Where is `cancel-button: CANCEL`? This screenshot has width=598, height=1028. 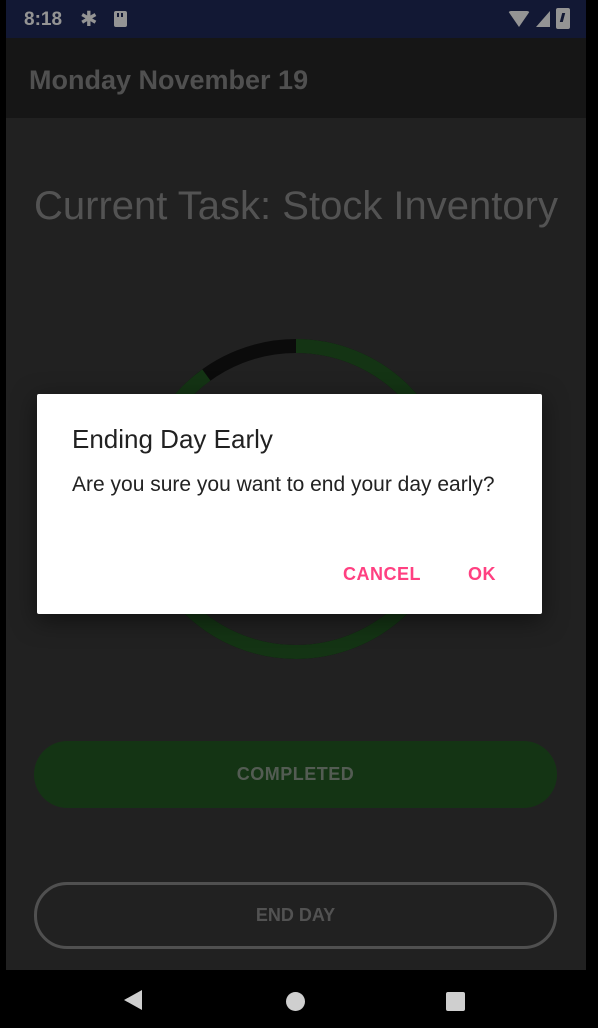
cancel-button: CANCEL is located at coordinates (382, 574).